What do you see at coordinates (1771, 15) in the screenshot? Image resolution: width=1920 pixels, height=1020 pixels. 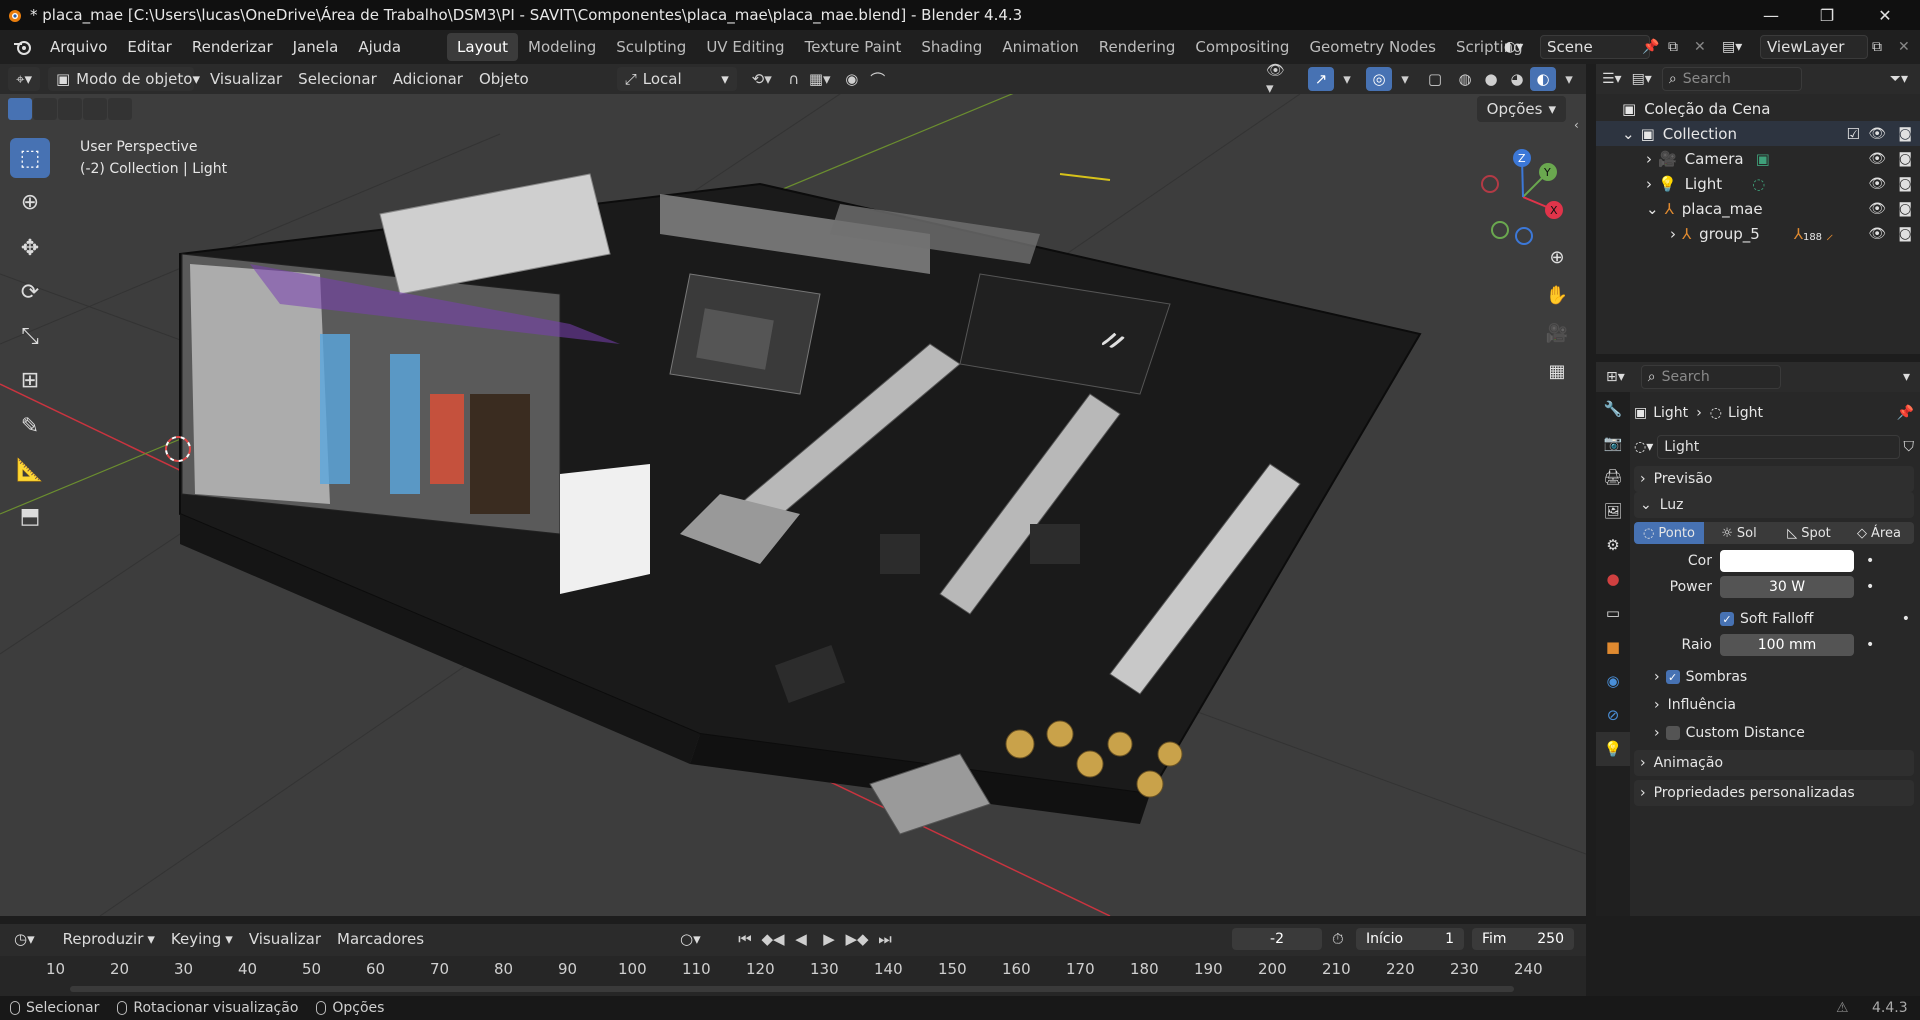 I see `minimize-button: —` at bounding box center [1771, 15].